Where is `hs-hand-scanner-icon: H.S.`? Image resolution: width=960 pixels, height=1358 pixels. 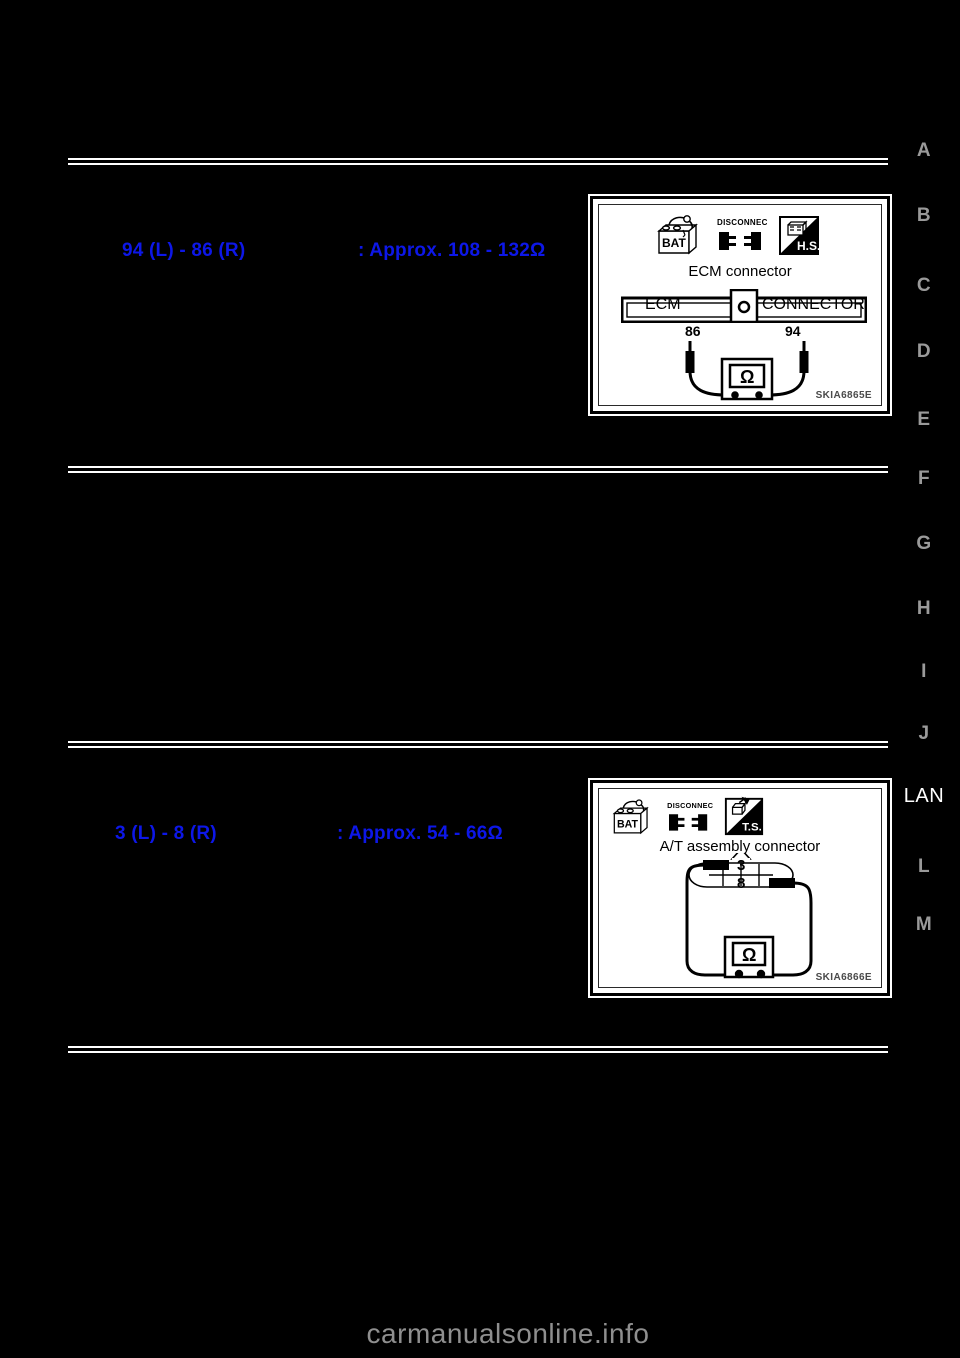
hs-hand-scanner-icon: H.S. is located at coordinates (799, 235).